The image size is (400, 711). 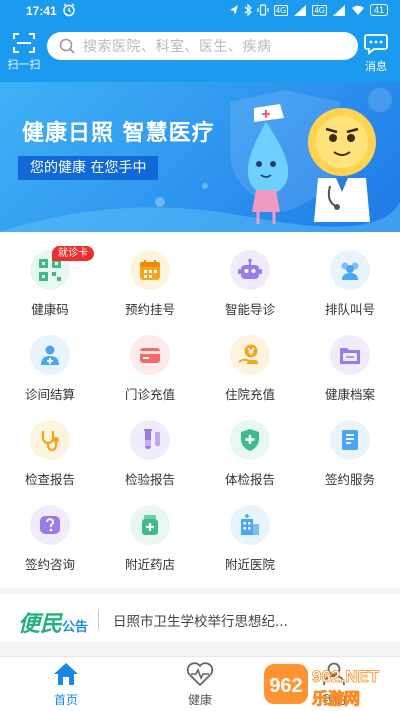 I want to click on question-icon, so click(x=50, y=525).